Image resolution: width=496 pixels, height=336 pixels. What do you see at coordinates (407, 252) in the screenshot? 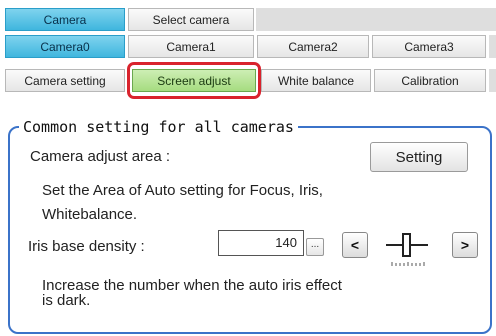
I see `slider-icon` at bounding box center [407, 252].